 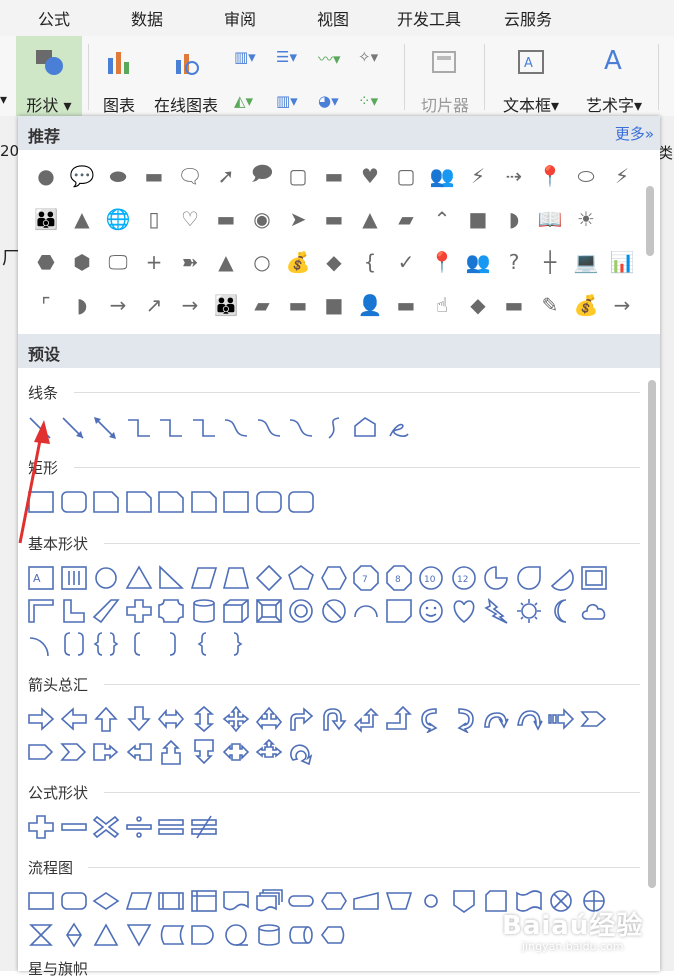 What do you see at coordinates (464, 578) in the screenshot?
I see `preset-shape-dod12: 12` at bounding box center [464, 578].